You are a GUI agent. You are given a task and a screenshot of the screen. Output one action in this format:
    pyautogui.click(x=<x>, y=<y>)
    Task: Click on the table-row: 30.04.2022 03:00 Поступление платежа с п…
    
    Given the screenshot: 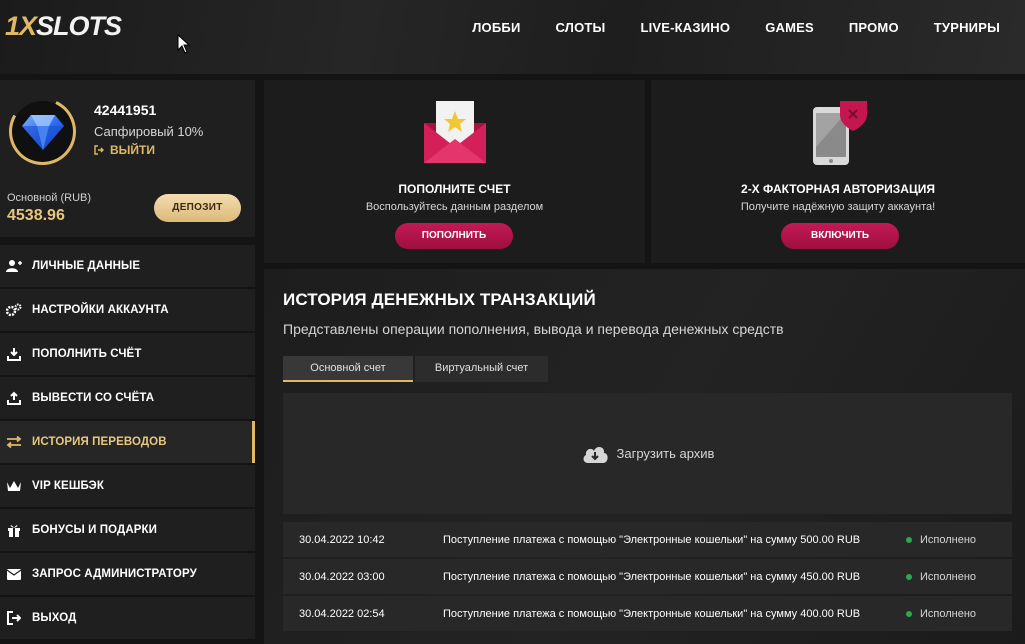 What is the action you would take?
    pyautogui.click(x=647, y=576)
    